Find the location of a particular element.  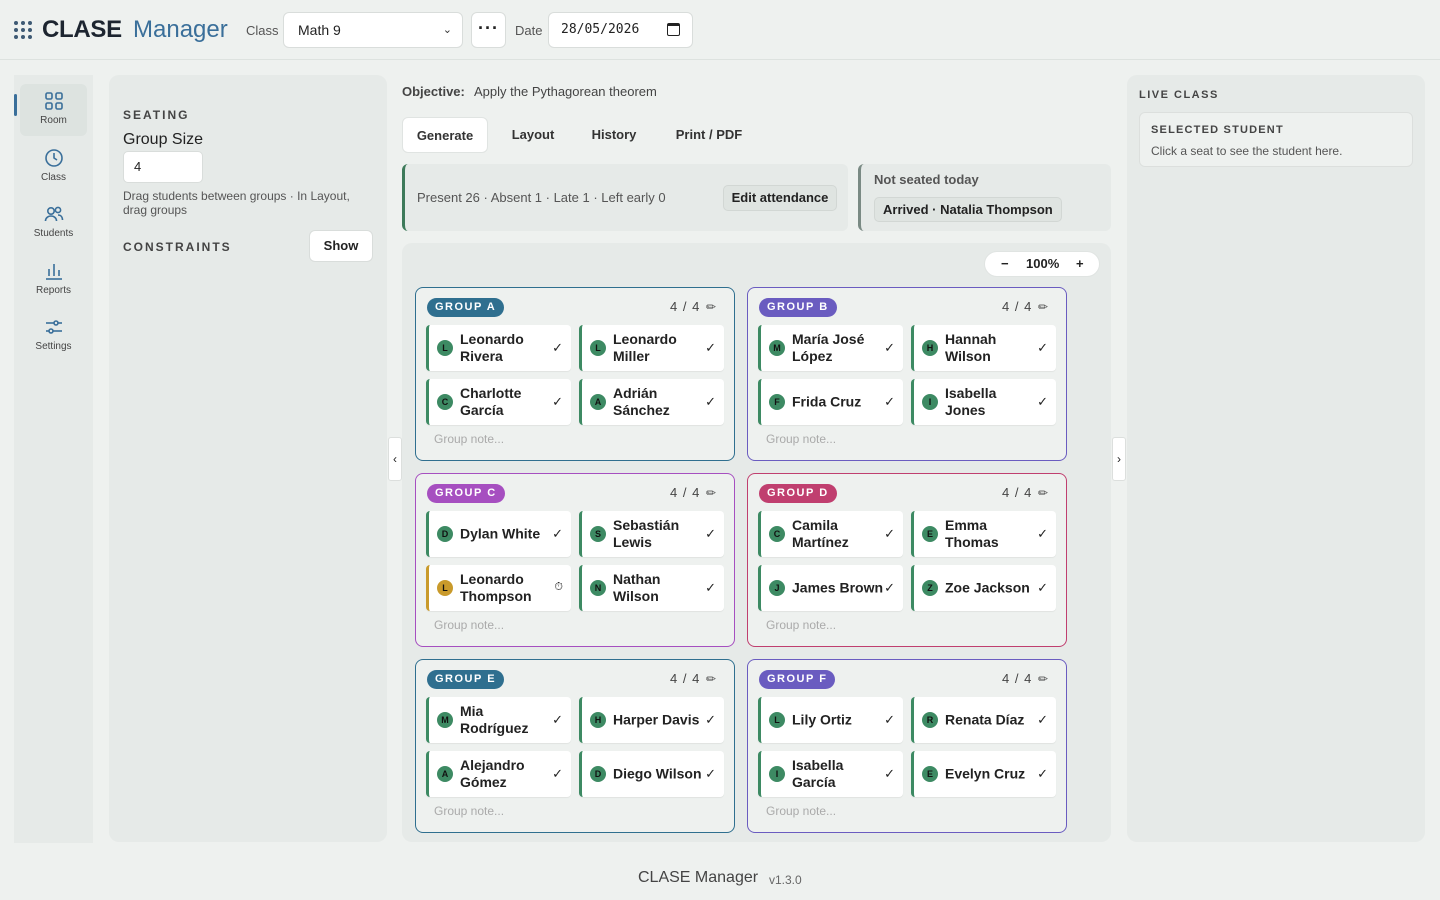

student-seat-card: Z Zoe Jackson ✓ is located at coordinates (983, 588).